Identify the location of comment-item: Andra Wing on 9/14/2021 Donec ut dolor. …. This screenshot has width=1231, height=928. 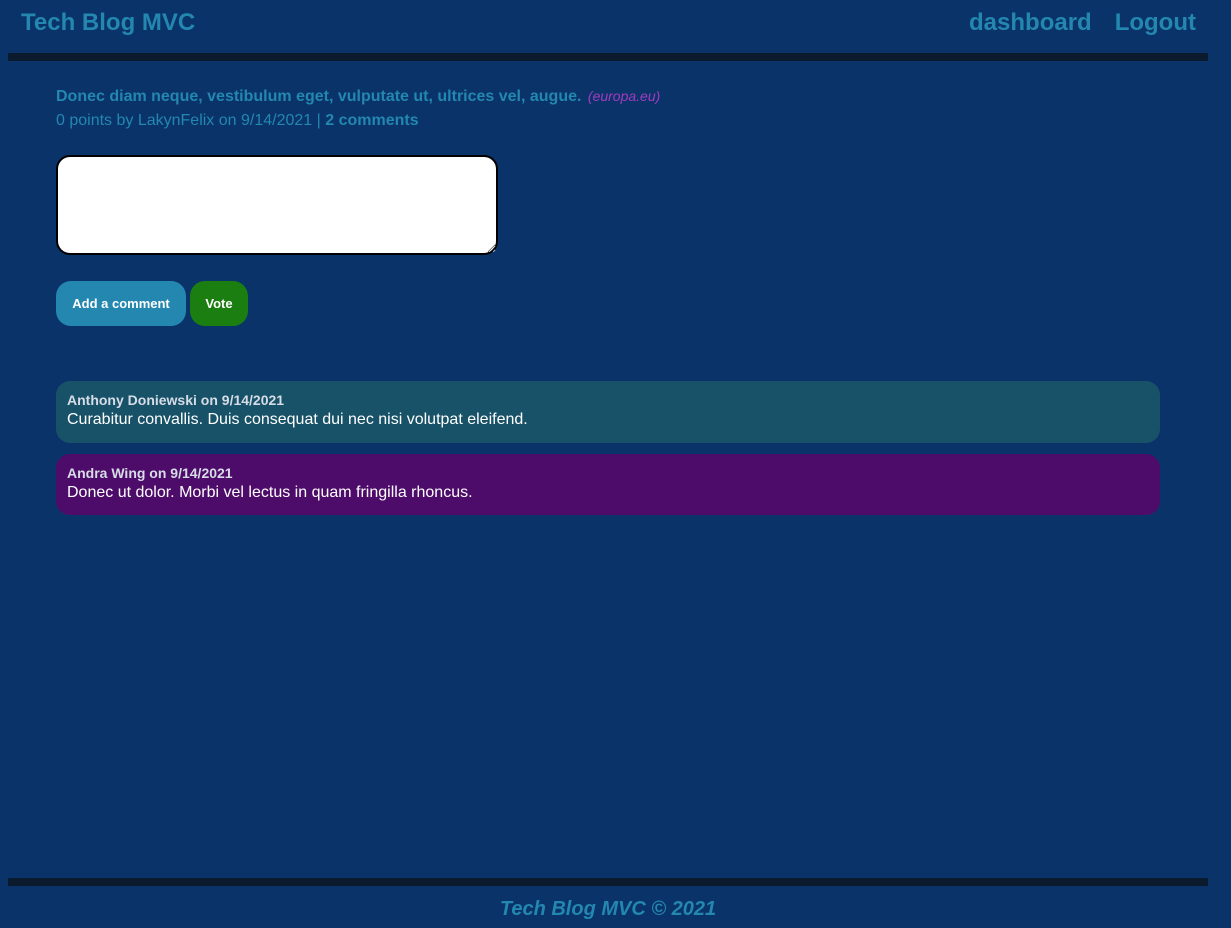
(608, 484).